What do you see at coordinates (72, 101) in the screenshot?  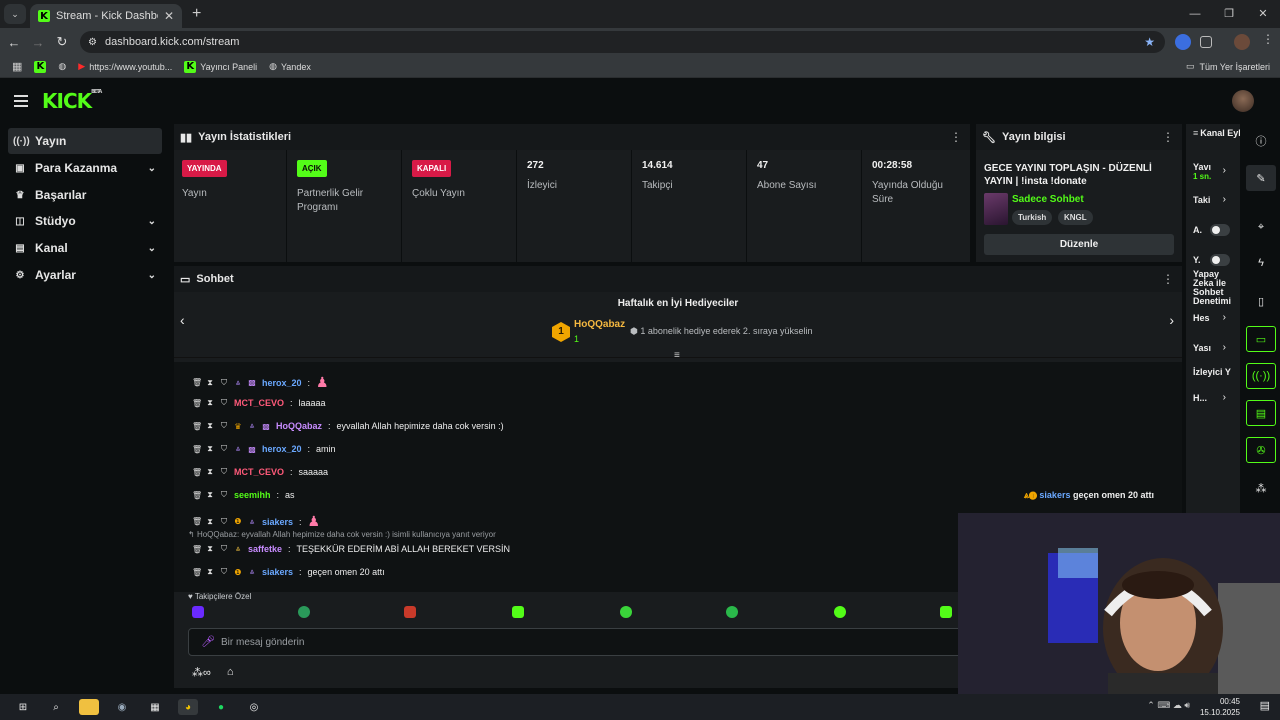 I see `kick-logo: KICKBETA` at bounding box center [72, 101].